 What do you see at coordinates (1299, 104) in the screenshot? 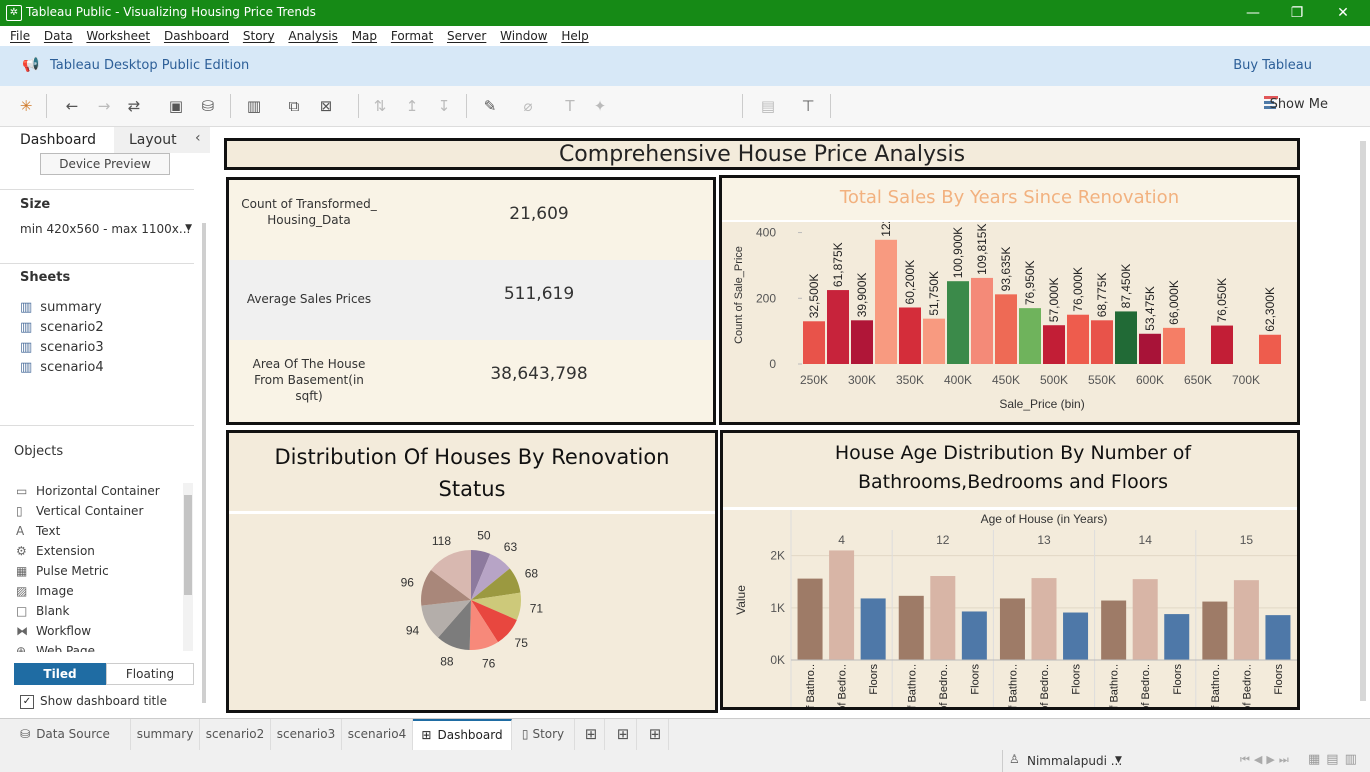
I see `show-me-button: Show Me` at bounding box center [1299, 104].